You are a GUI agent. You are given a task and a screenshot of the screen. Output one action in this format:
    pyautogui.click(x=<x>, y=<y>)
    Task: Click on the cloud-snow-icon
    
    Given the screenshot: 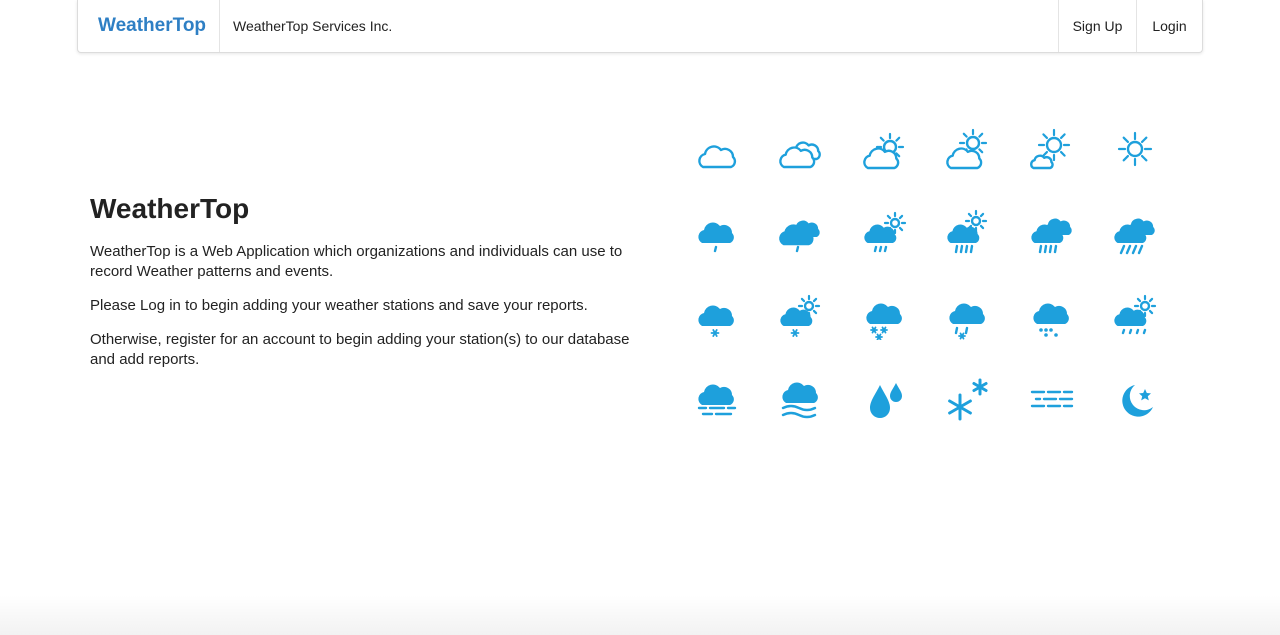 What is the action you would take?
    pyautogui.click(x=717, y=316)
    